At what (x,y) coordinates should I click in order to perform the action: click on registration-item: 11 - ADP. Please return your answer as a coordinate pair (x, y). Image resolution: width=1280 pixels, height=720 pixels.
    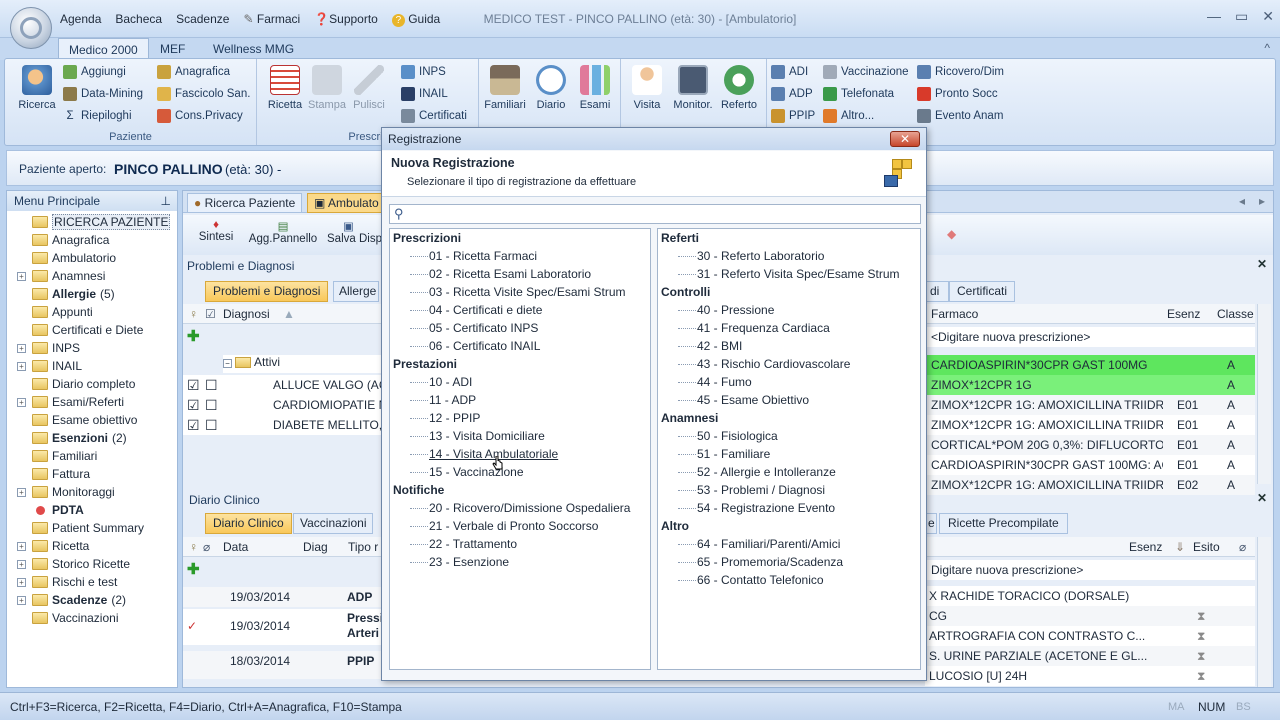
    Looking at the image, I should click on (443, 400).